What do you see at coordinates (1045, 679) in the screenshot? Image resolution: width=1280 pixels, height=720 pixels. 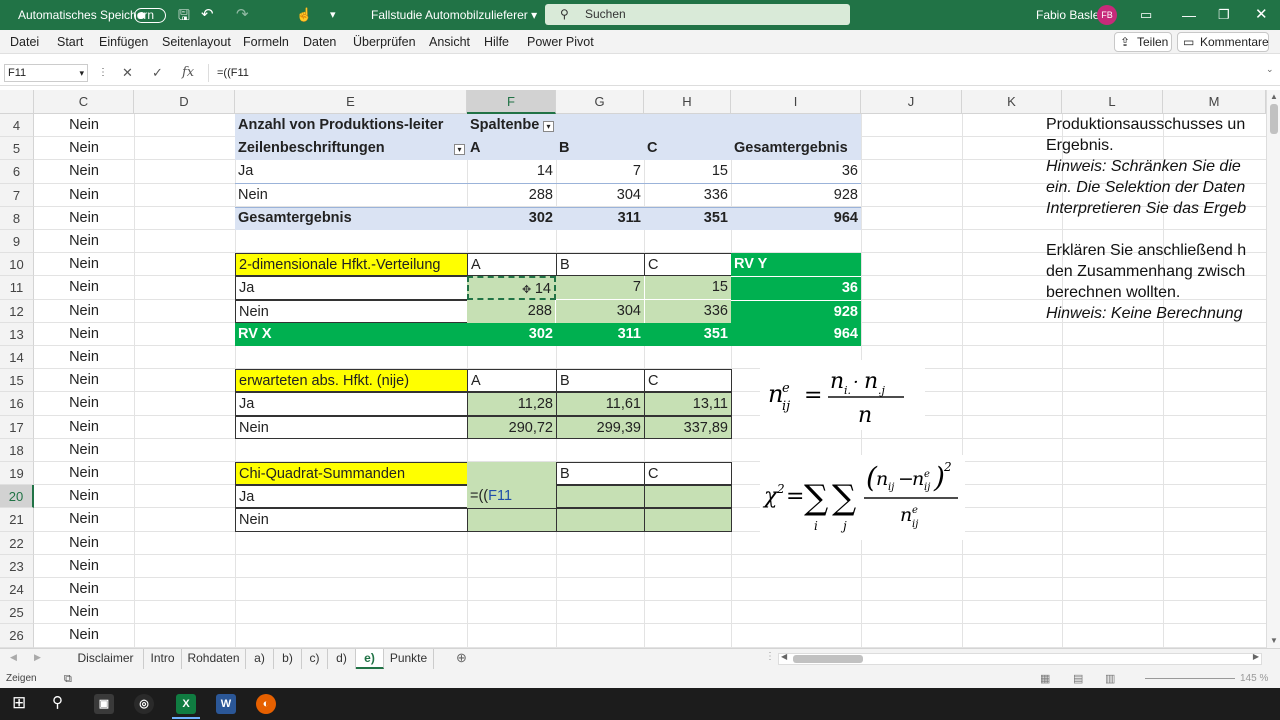 I see `normal-view-icon: ▦` at bounding box center [1045, 679].